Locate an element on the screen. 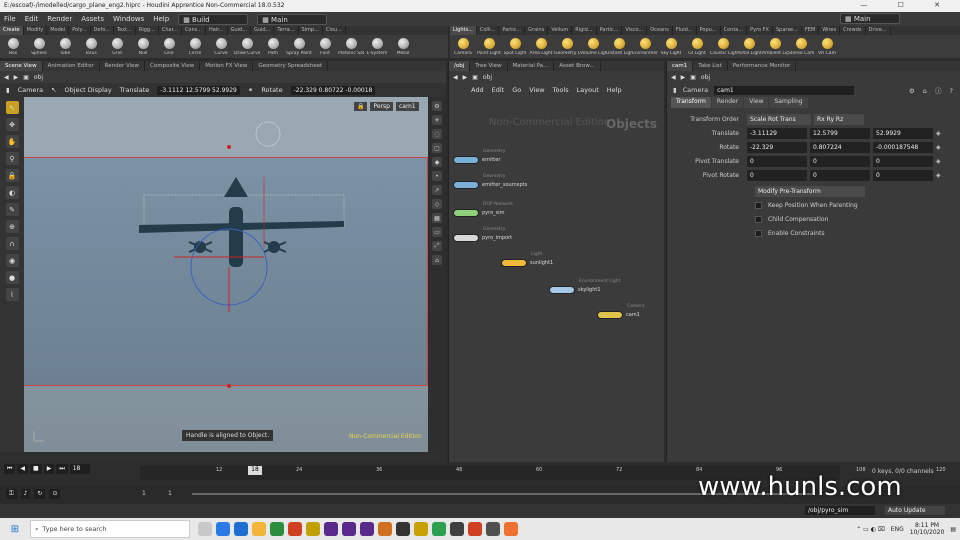  param-back-icon: ◀ is located at coordinates (673, 77).